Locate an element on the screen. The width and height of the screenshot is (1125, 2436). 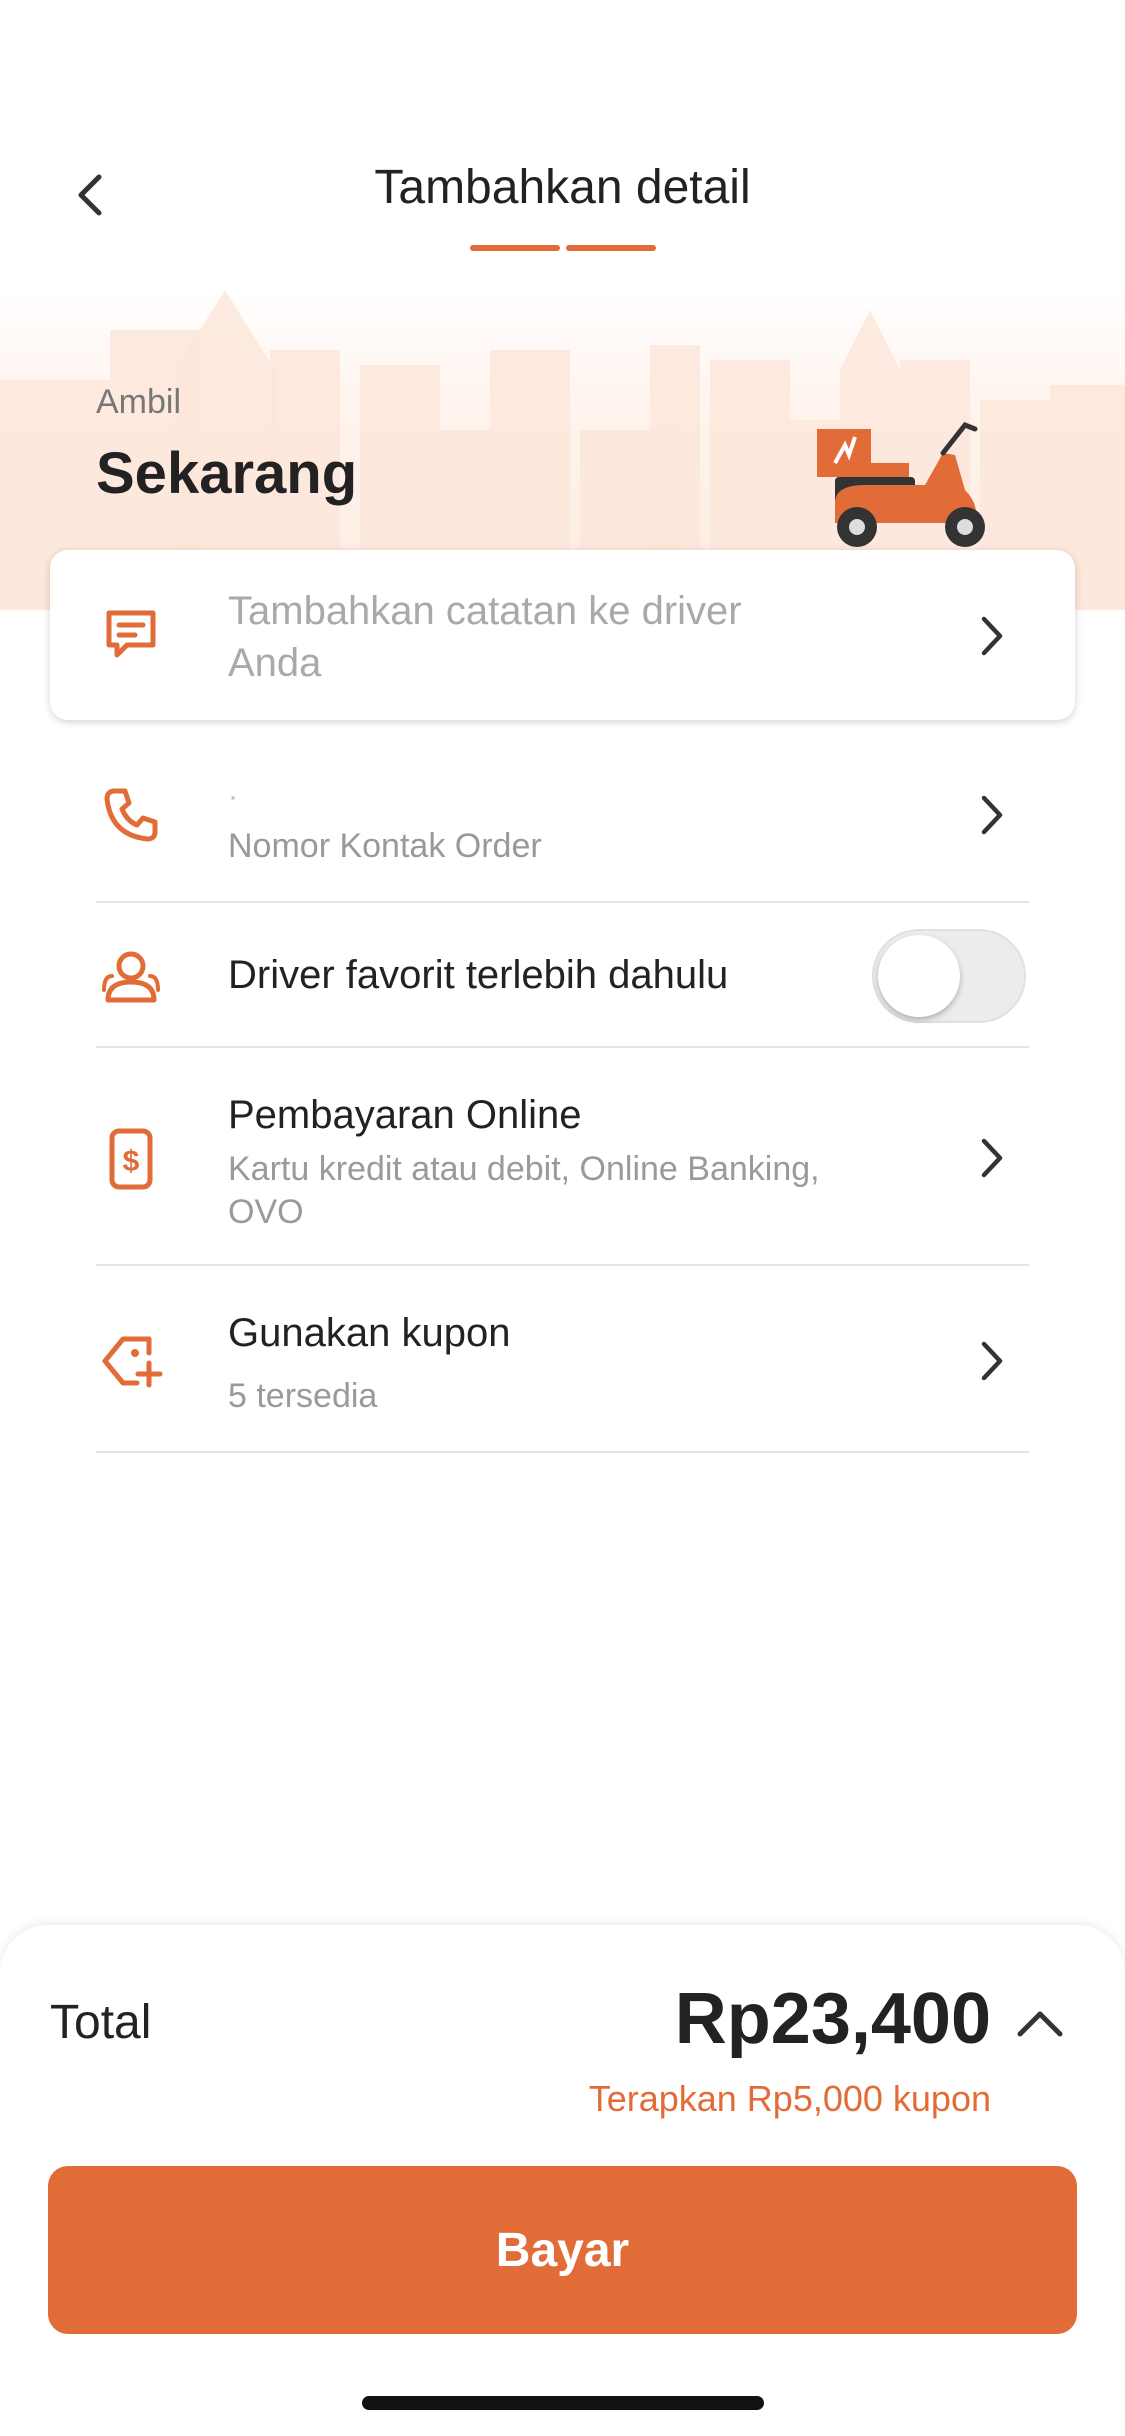
toggle-knob is located at coordinates (919, 976).